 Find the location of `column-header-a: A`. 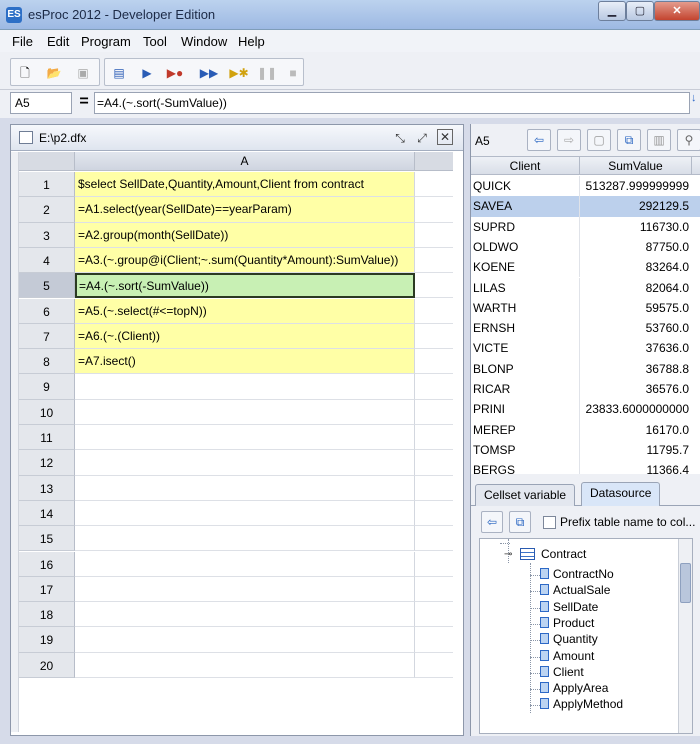

column-header-a: A is located at coordinates (245, 161).